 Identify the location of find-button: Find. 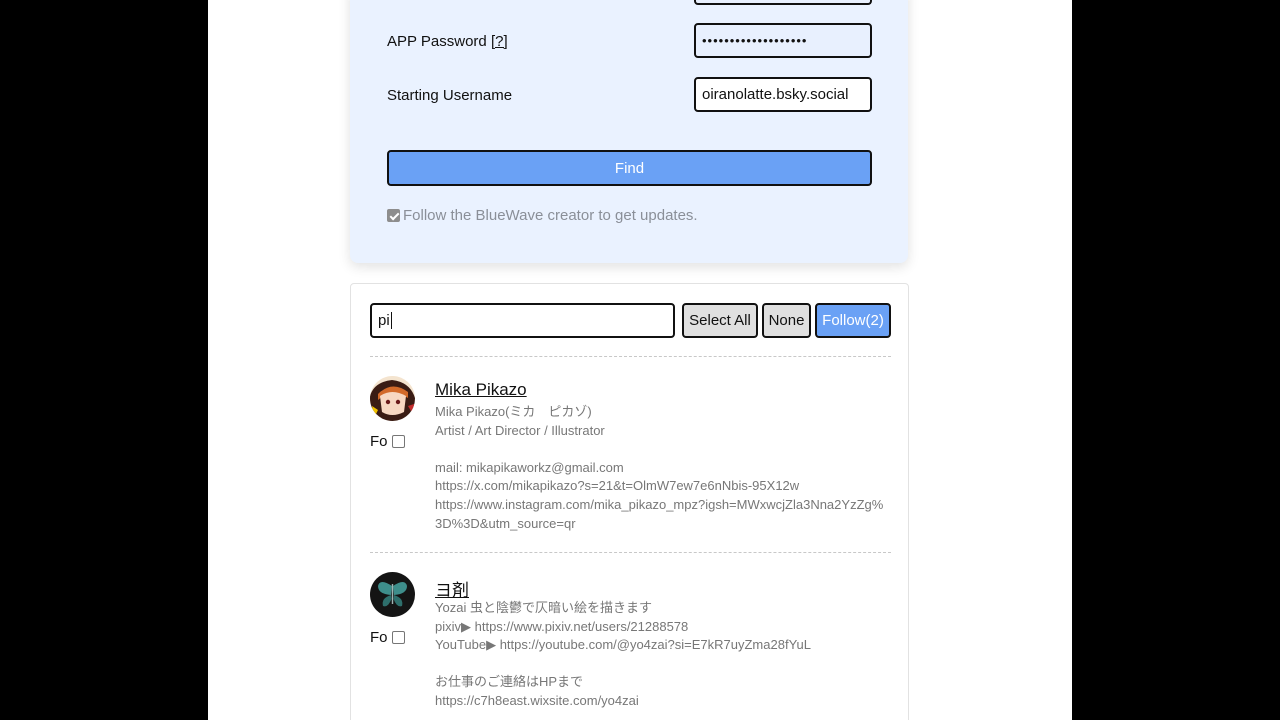
(629, 168).